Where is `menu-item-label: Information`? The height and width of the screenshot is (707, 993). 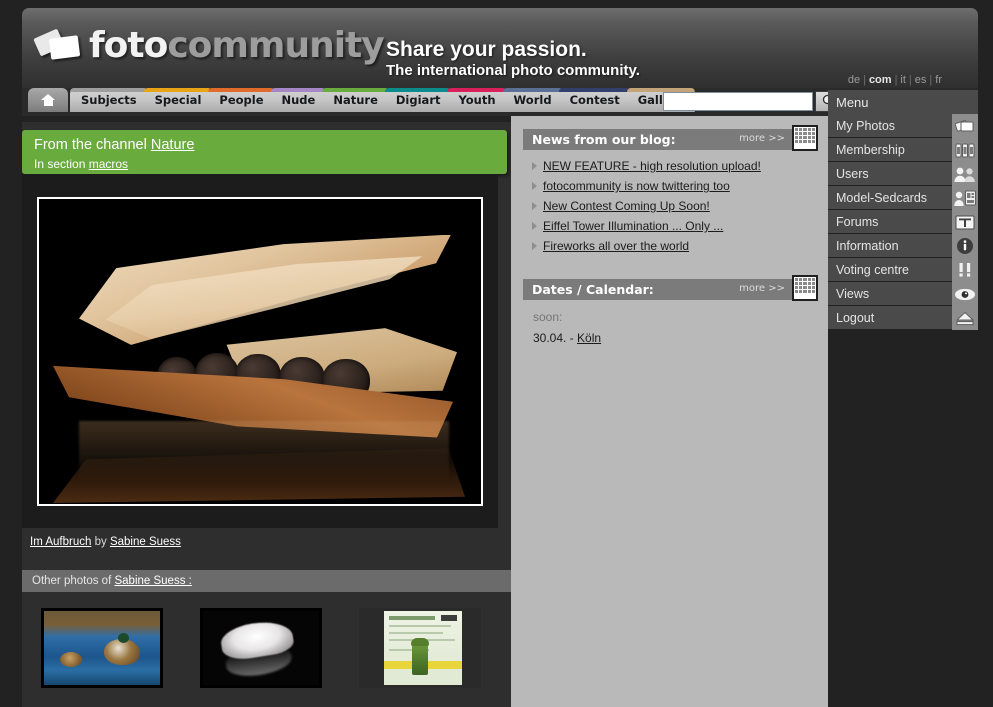 menu-item-label: Information is located at coordinates (867, 245).